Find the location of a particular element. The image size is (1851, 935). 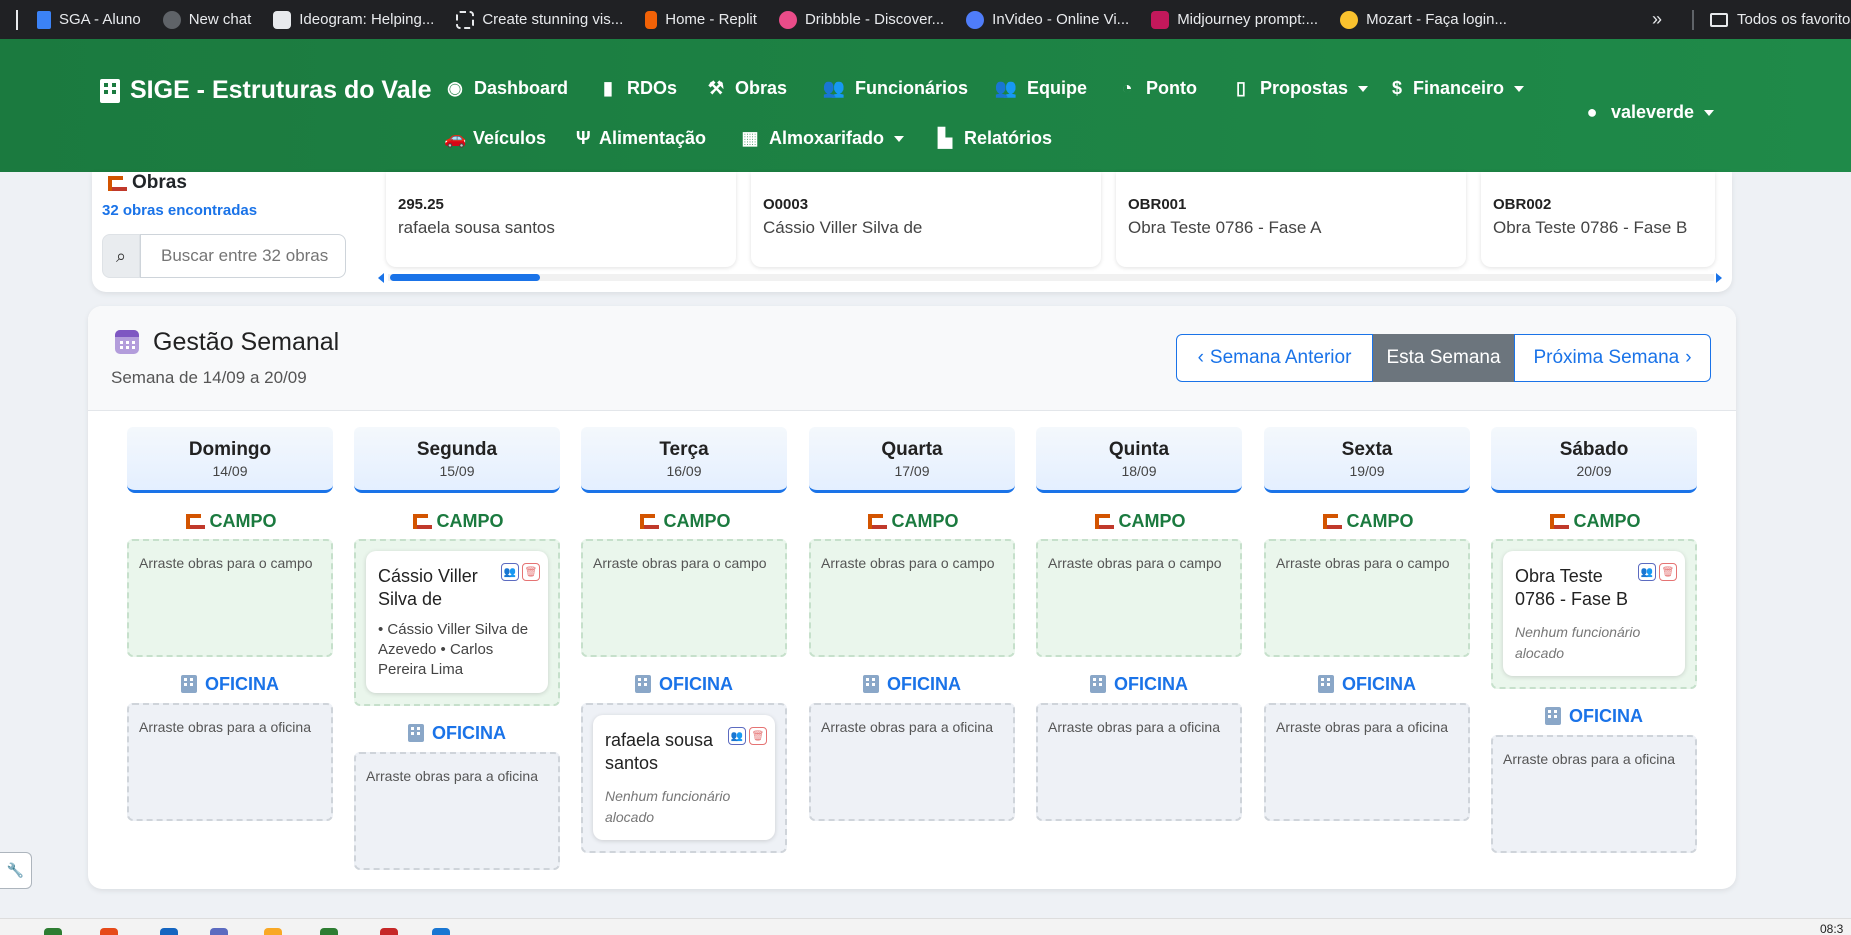

previous-week-button: ‹ Semana Anterior is located at coordinates (1274, 358).